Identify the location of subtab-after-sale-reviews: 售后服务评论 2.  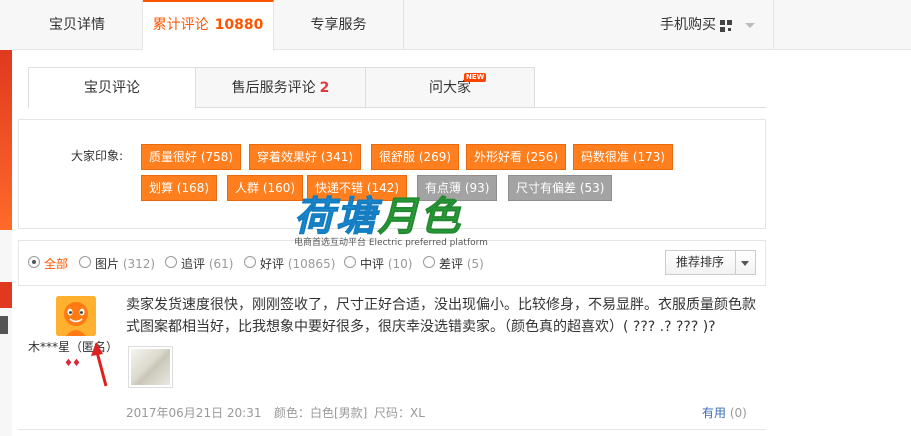
(281, 87).